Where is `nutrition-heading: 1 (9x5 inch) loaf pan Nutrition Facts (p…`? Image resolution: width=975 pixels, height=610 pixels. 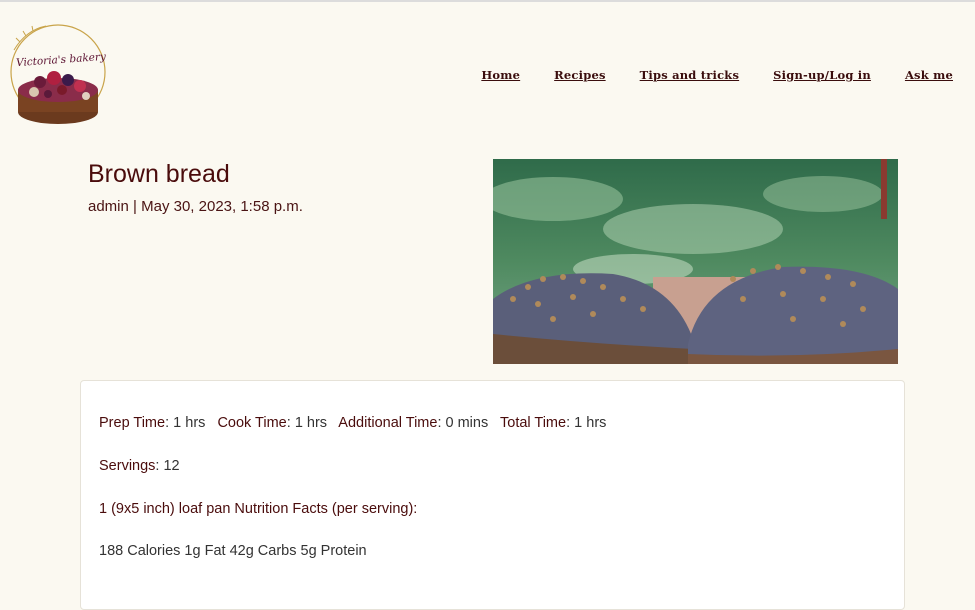 nutrition-heading: 1 (9x5 inch) loaf pan Nutrition Facts (p… is located at coordinates (258, 509).